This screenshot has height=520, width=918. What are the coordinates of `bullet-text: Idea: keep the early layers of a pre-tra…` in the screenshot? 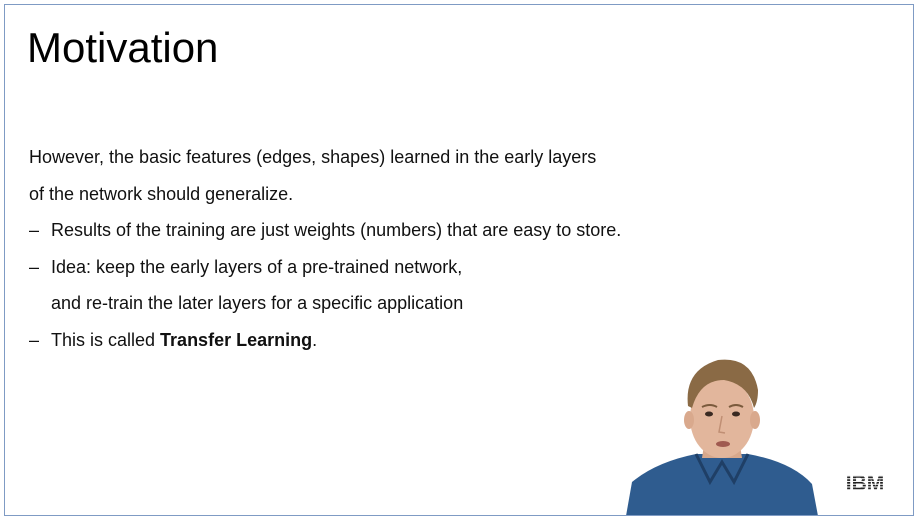 It's located at (257, 266).